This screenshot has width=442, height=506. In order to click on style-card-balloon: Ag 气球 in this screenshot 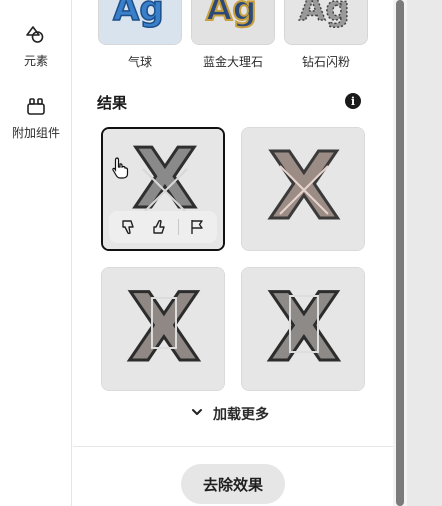, I will do `click(140, 35)`.